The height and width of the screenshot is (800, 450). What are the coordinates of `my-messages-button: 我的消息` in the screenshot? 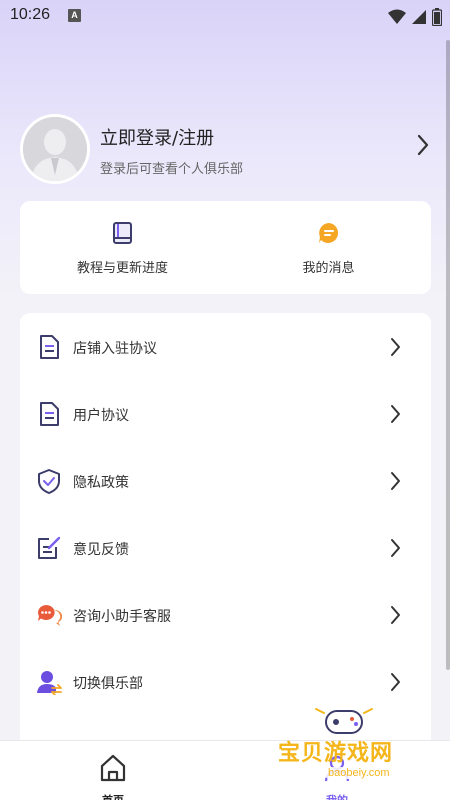 It's located at (328, 247).